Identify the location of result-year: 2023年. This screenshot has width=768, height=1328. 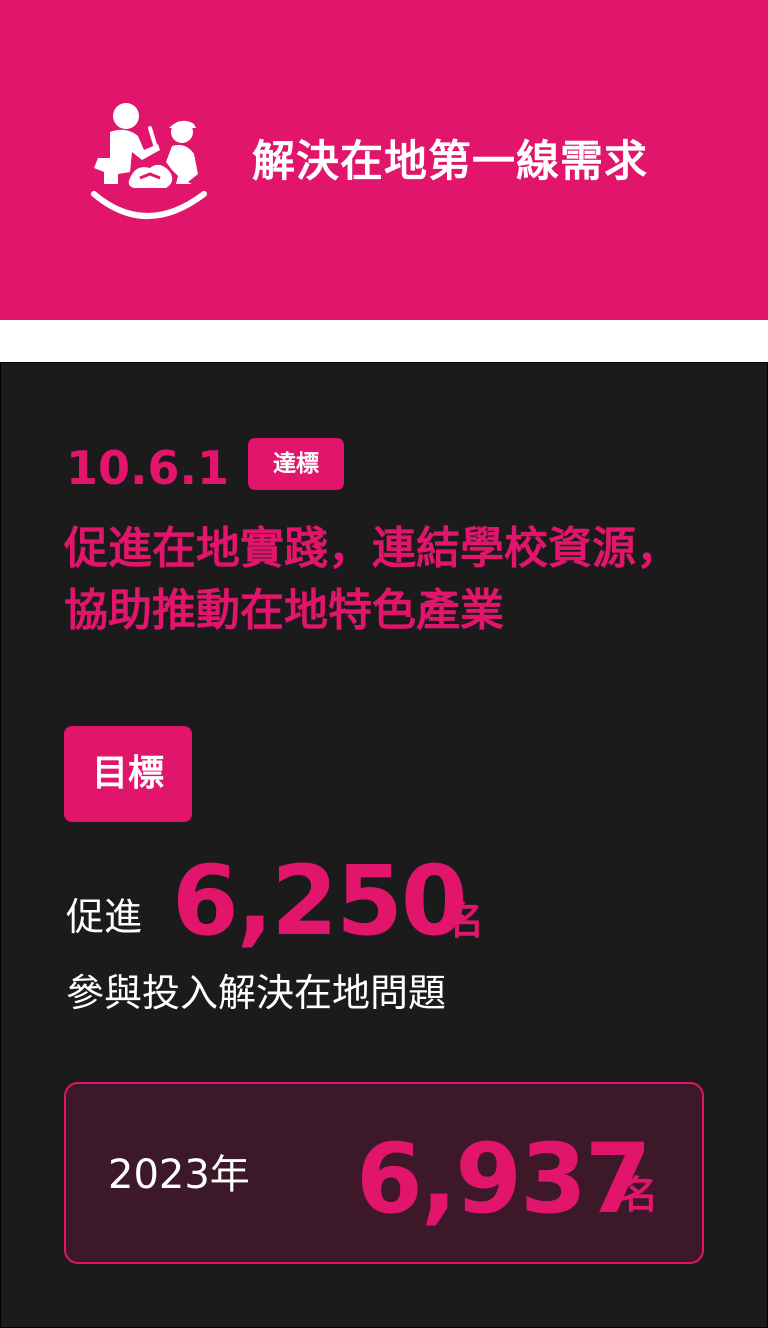
(179, 1175).